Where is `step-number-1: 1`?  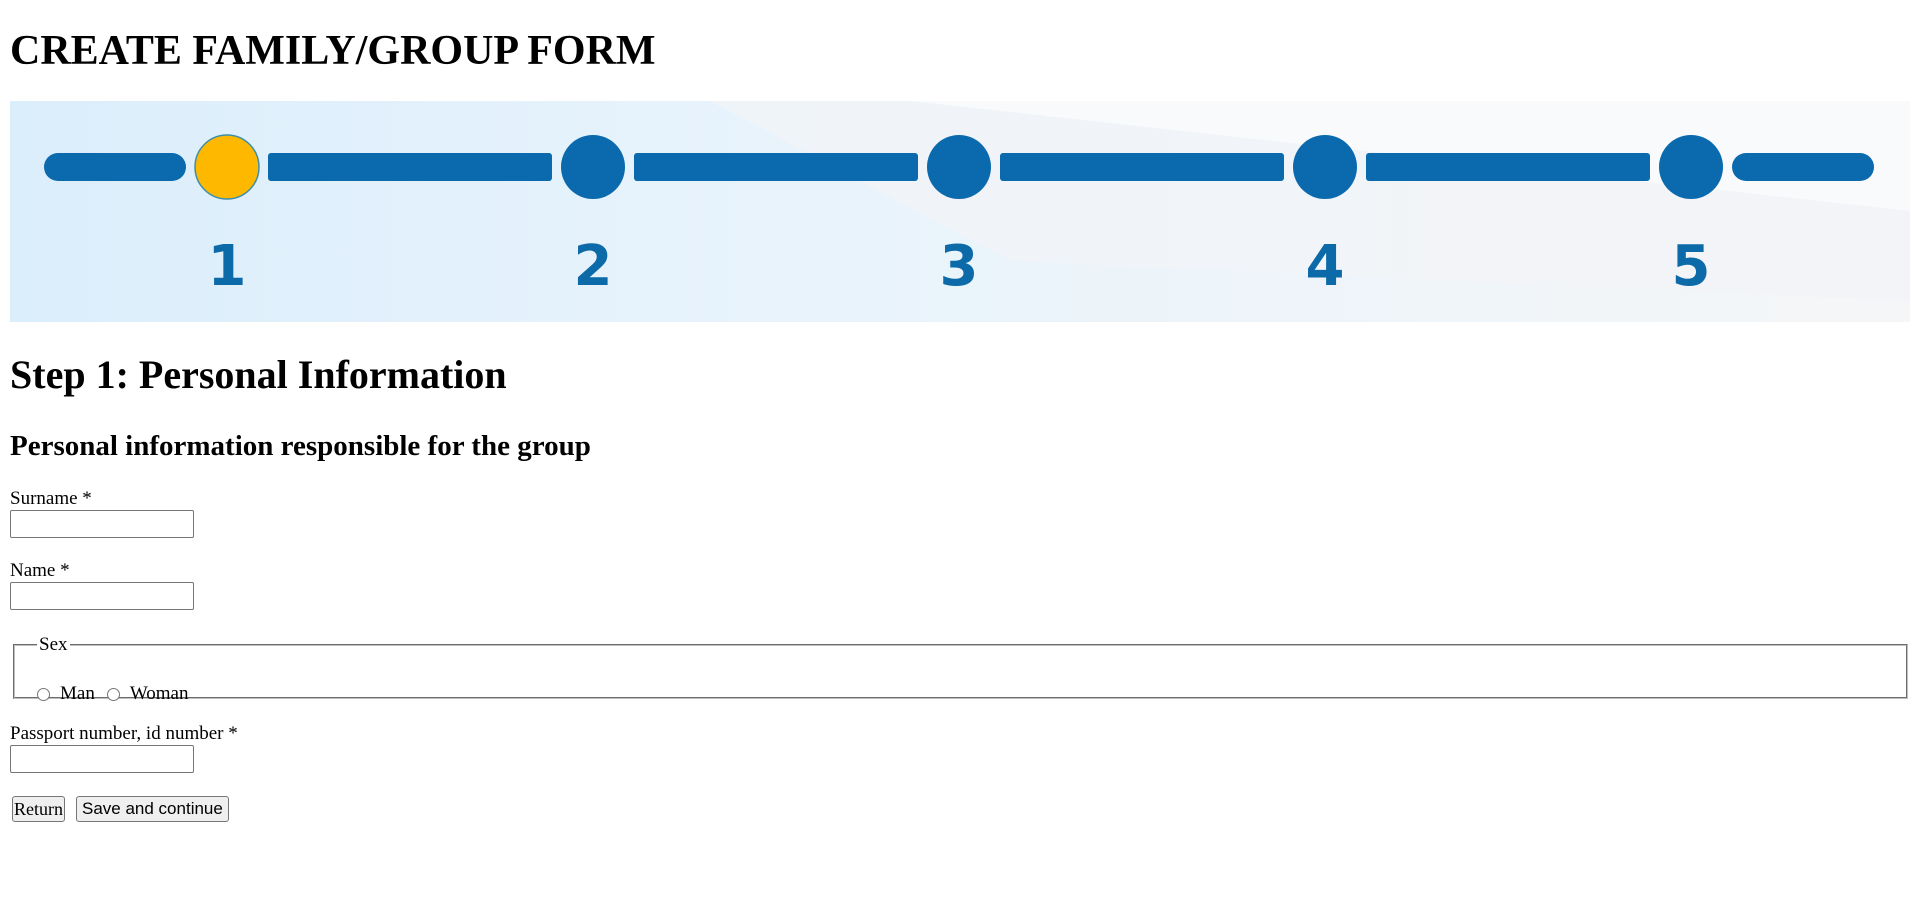 step-number-1: 1 is located at coordinates (227, 266).